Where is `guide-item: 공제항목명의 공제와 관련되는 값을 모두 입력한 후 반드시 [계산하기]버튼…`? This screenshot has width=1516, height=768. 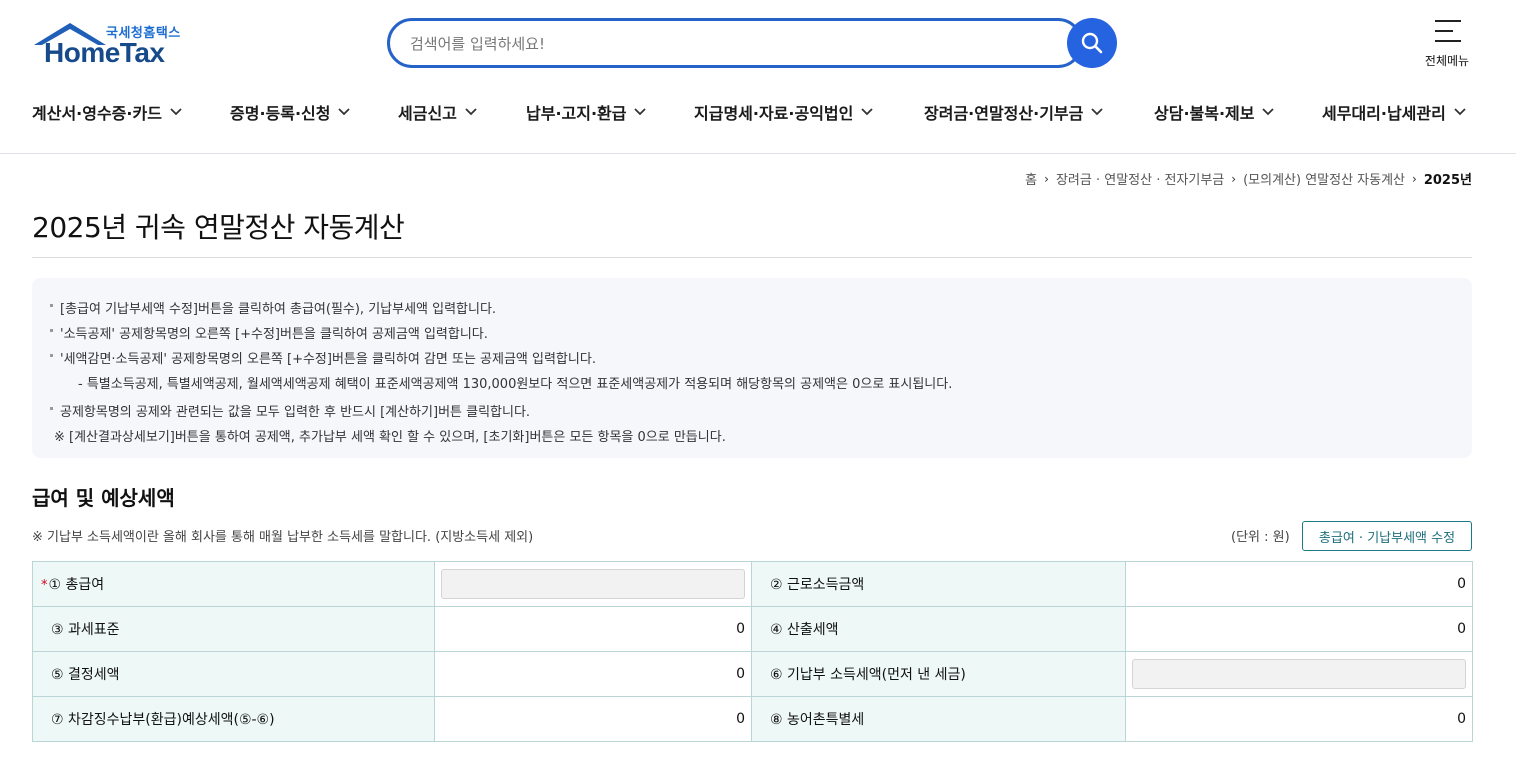
guide-item: 공제항목명의 공제와 관련되는 값을 모두 입력한 후 반드시 [계산하기]버튼… is located at coordinates (290, 410).